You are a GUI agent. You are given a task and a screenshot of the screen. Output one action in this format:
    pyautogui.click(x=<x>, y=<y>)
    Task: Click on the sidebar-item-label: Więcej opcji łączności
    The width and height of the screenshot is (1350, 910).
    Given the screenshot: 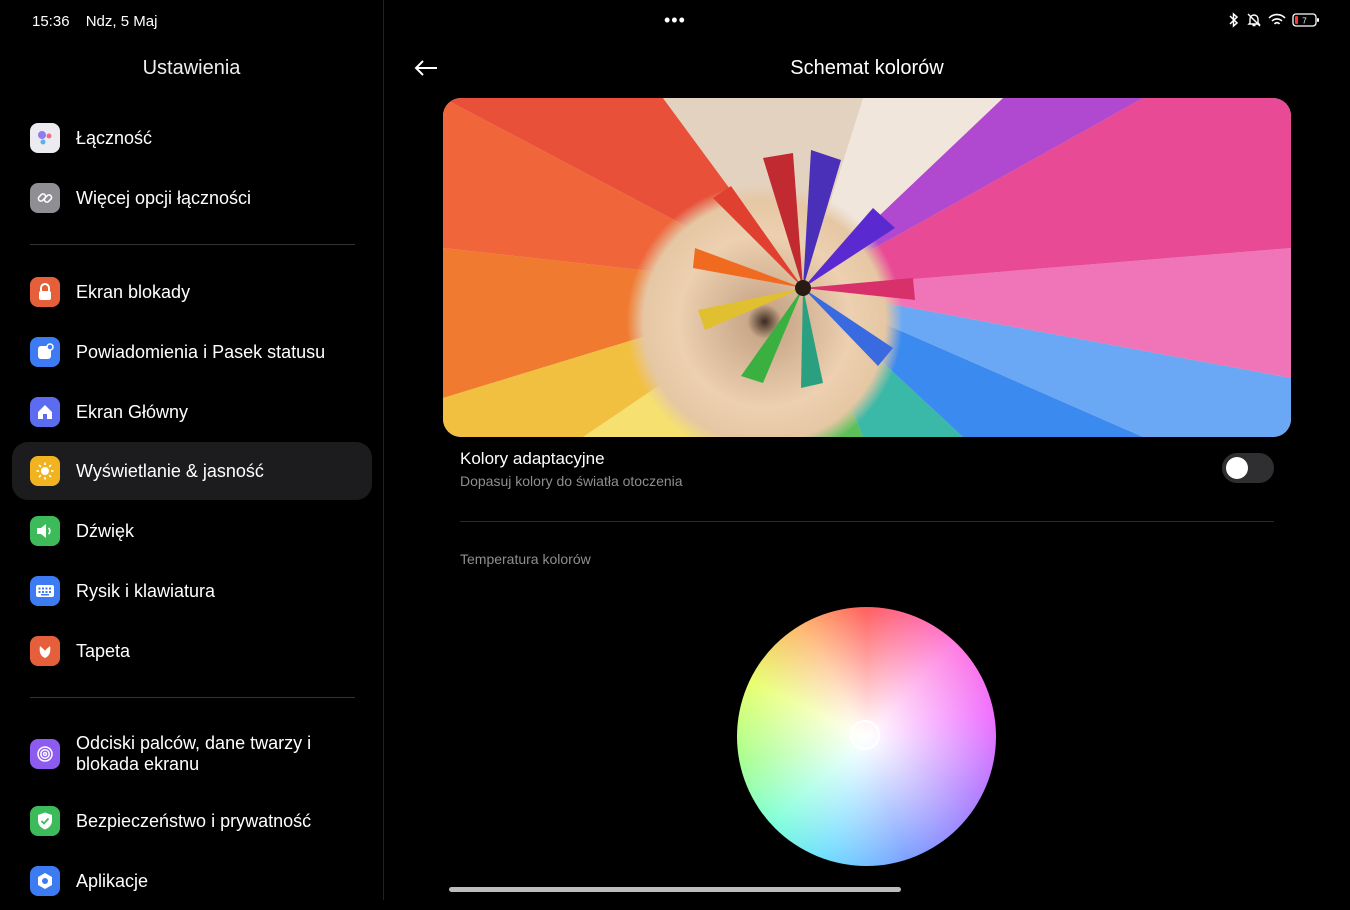 What is the action you would take?
    pyautogui.click(x=164, y=197)
    